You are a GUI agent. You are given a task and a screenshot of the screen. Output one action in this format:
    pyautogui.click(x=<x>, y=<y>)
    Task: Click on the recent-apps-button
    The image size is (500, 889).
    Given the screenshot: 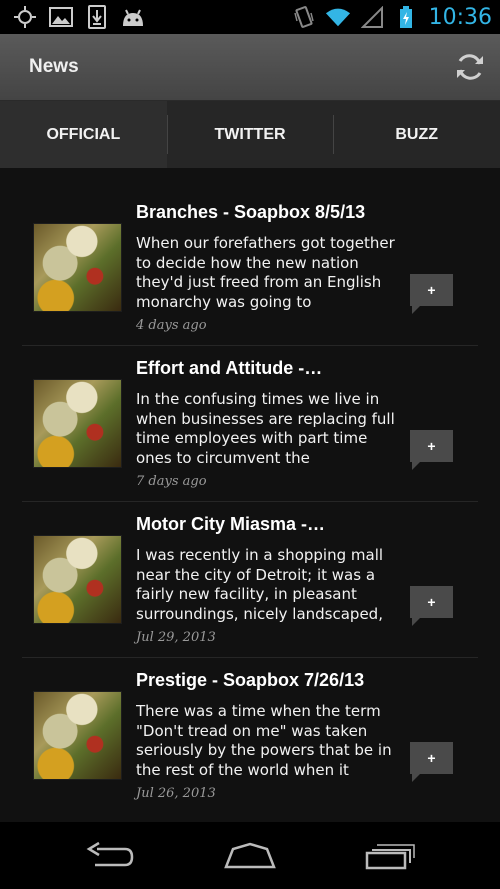 What is the action you would take?
    pyautogui.click(x=390, y=856)
    